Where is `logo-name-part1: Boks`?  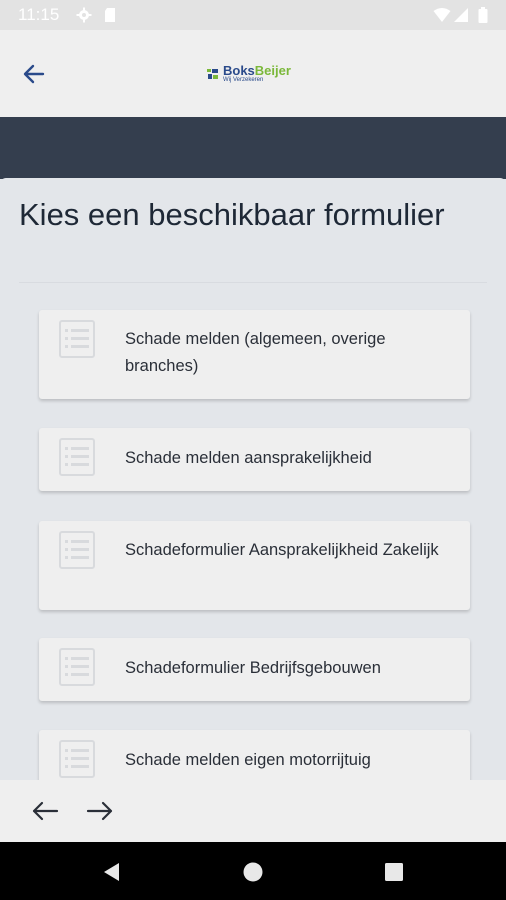 logo-name-part1: Boks is located at coordinates (239, 70).